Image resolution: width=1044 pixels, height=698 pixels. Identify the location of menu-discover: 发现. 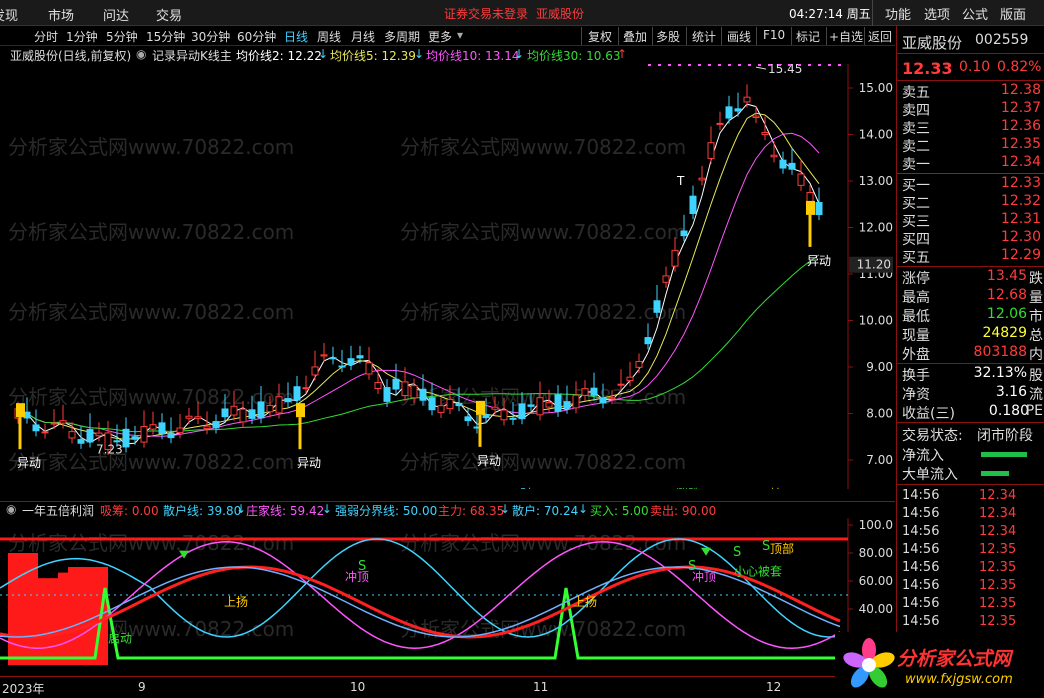
(9, 14).